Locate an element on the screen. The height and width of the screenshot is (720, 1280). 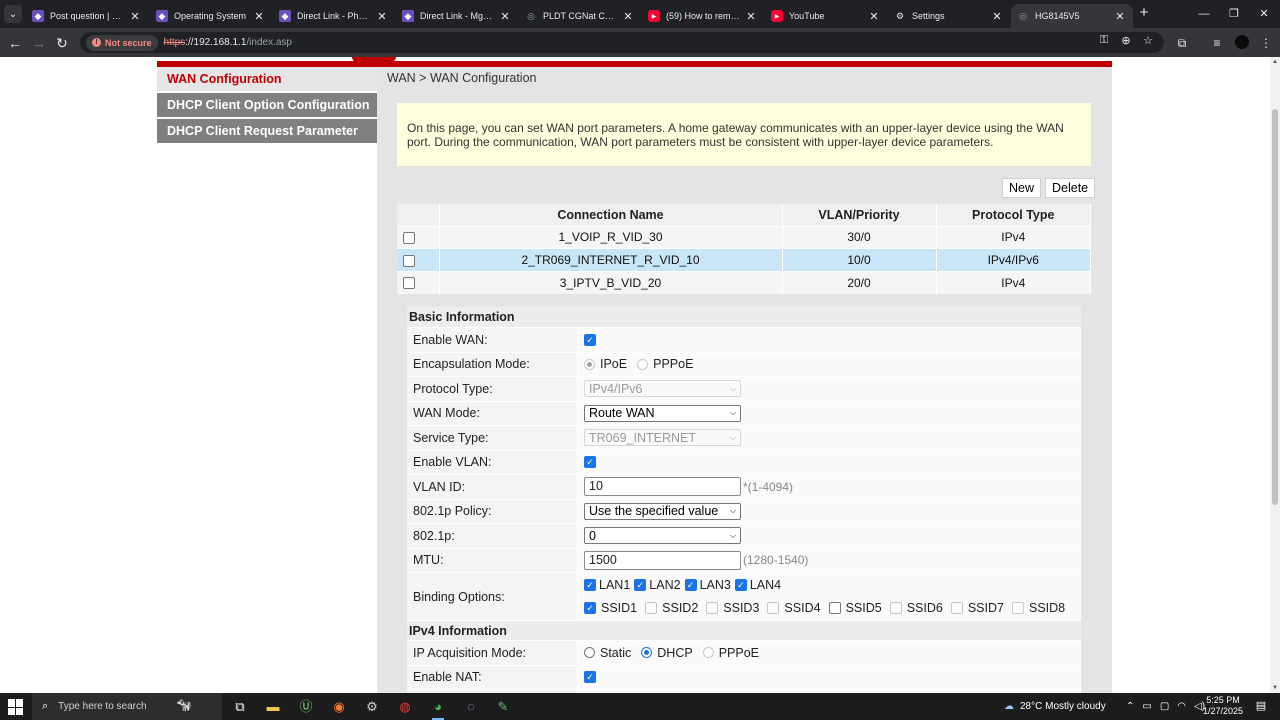
upwork-icon: Ⓤ is located at coordinates (306, 707).